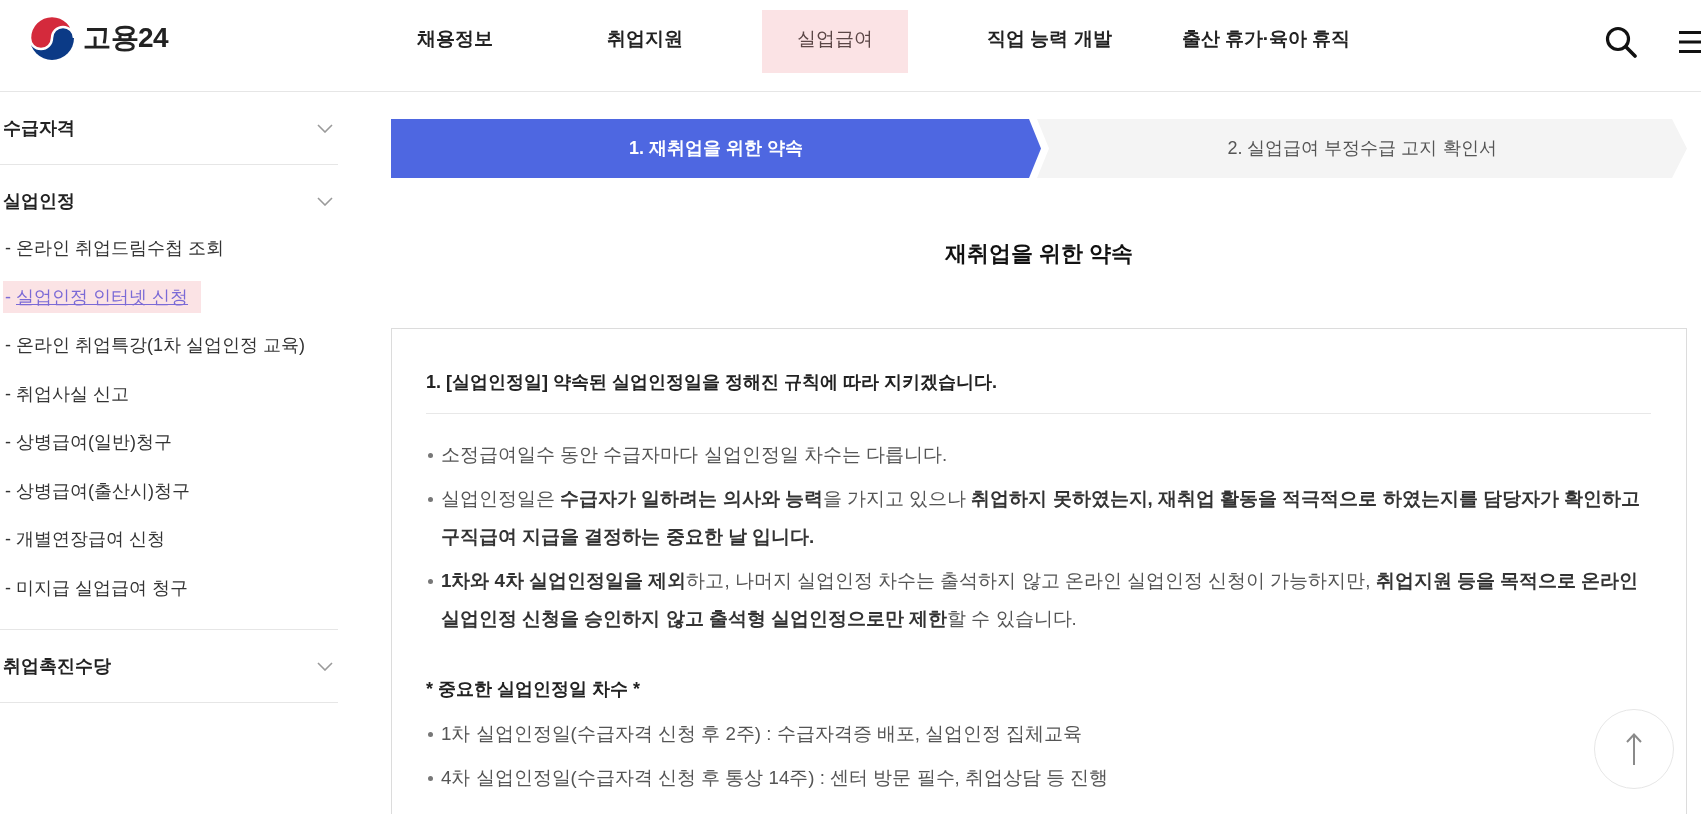 This screenshot has height=814, width=1701. What do you see at coordinates (94, 442) in the screenshot?
I see `sidebar-link: - 상병급여(일반)청구` at bounding box center [94, 442].